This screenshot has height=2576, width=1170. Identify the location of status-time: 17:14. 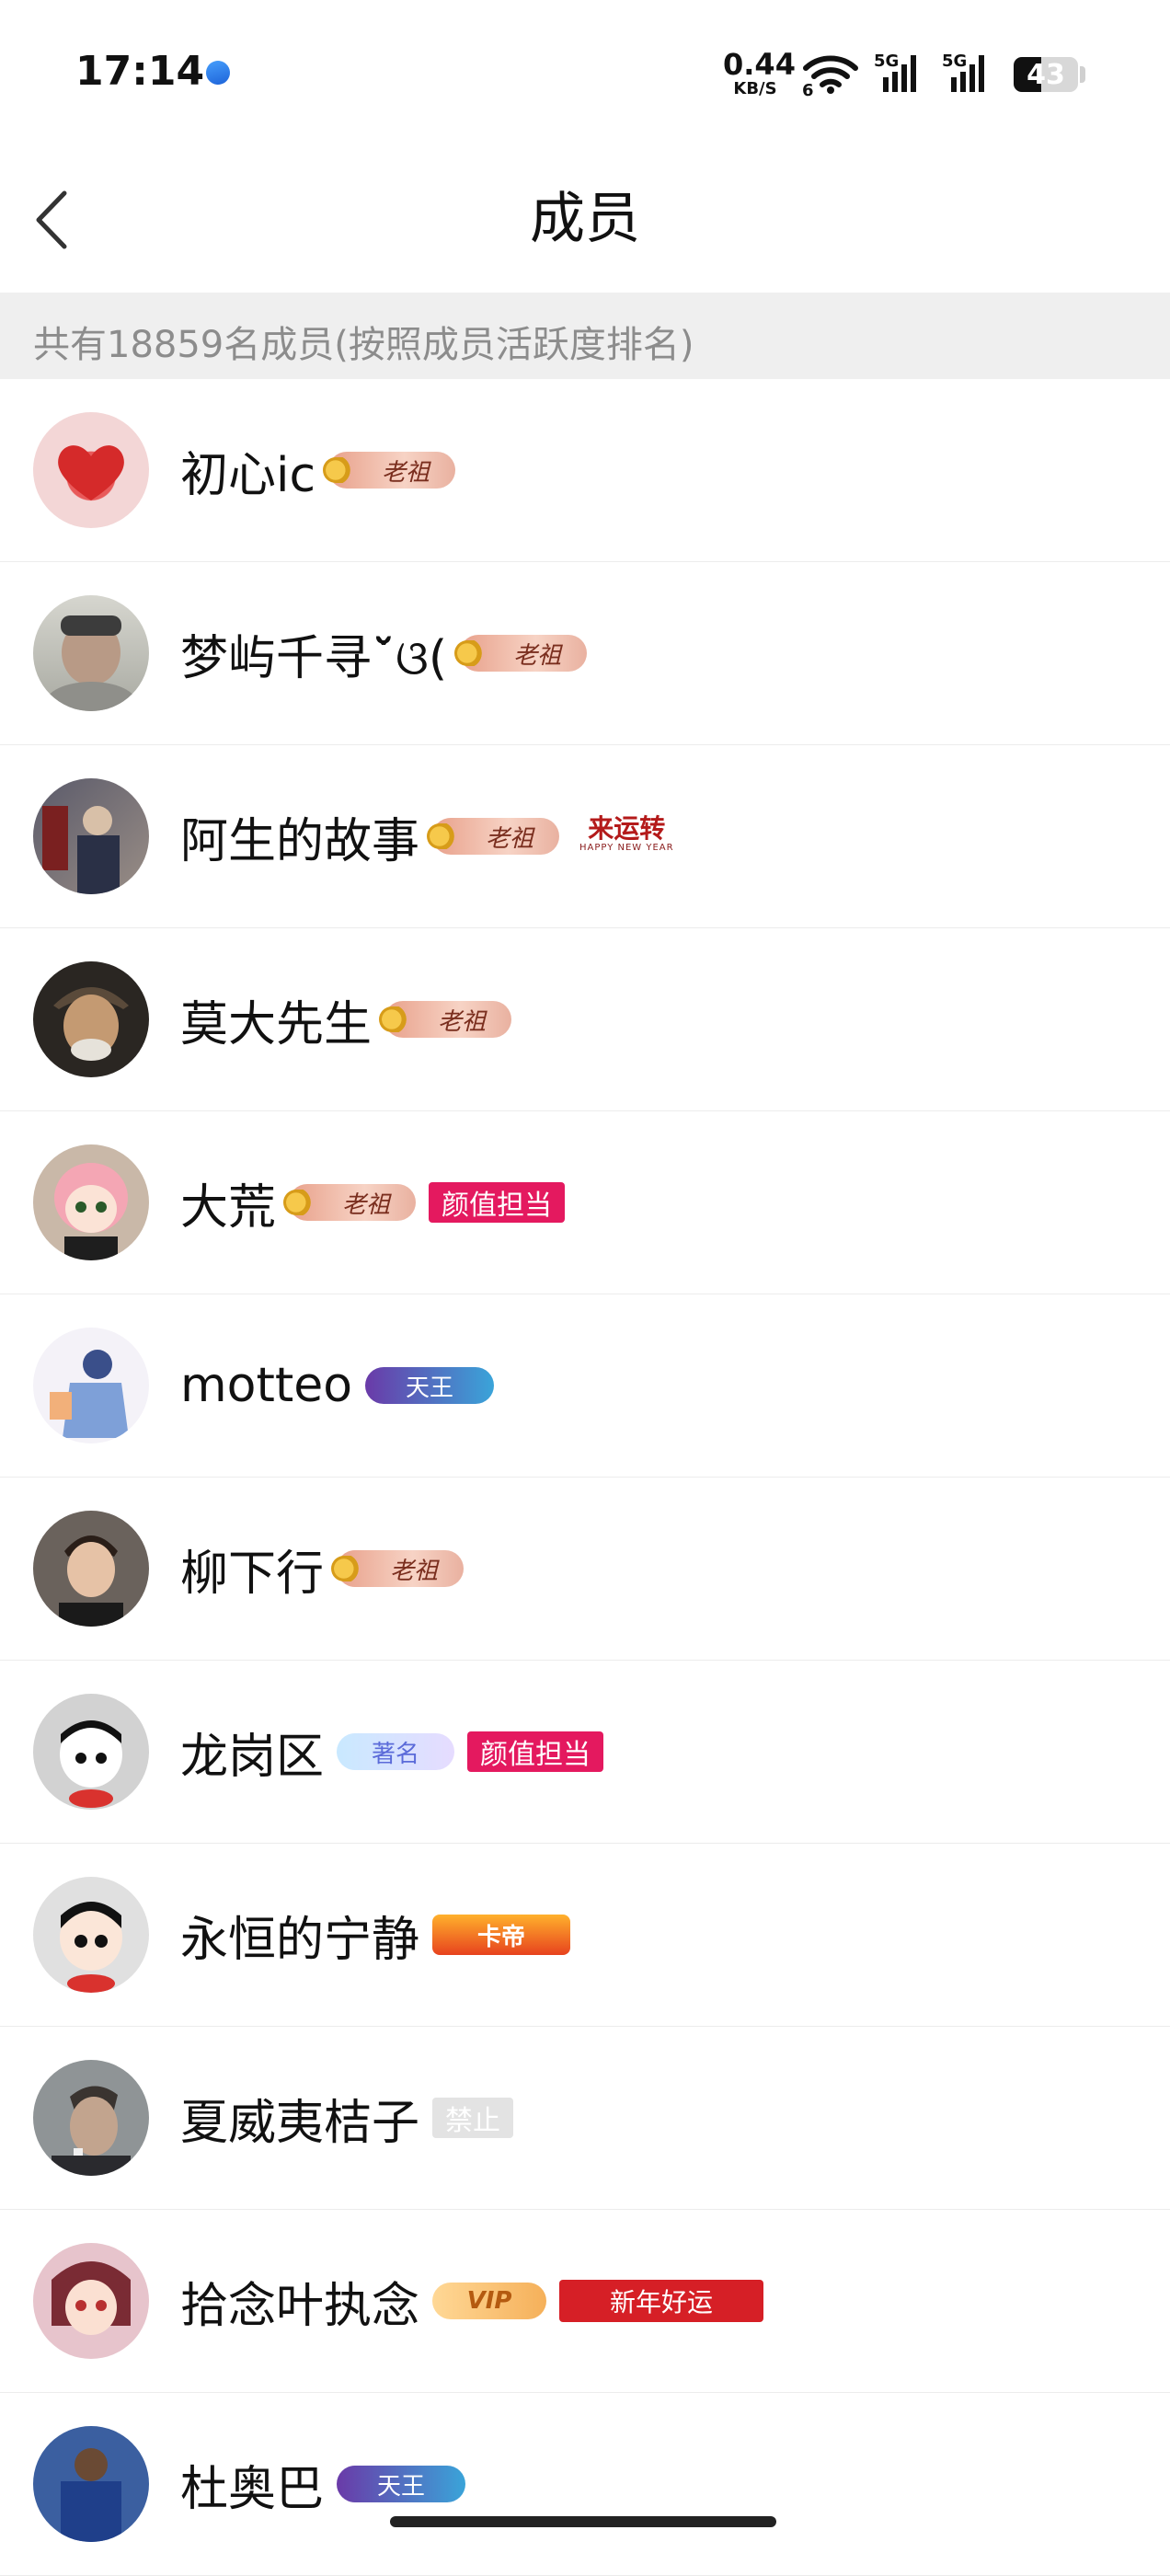
(140, 71).